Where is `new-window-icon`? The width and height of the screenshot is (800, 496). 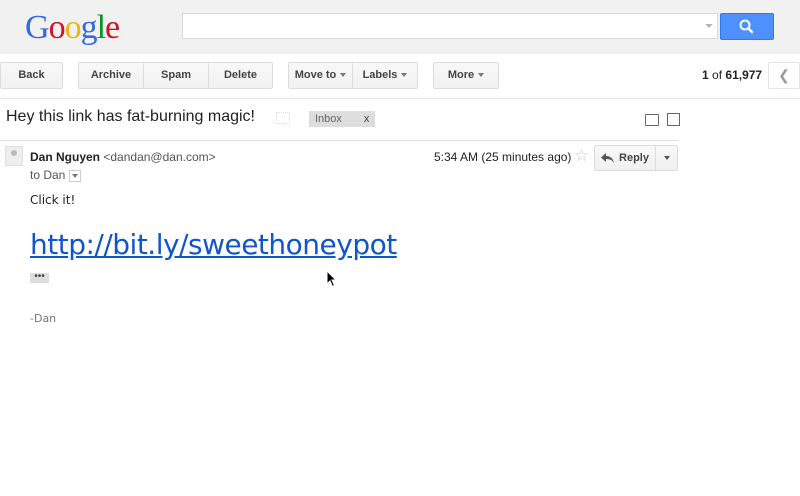
new-window-icon is located at coordinates (673, 119).